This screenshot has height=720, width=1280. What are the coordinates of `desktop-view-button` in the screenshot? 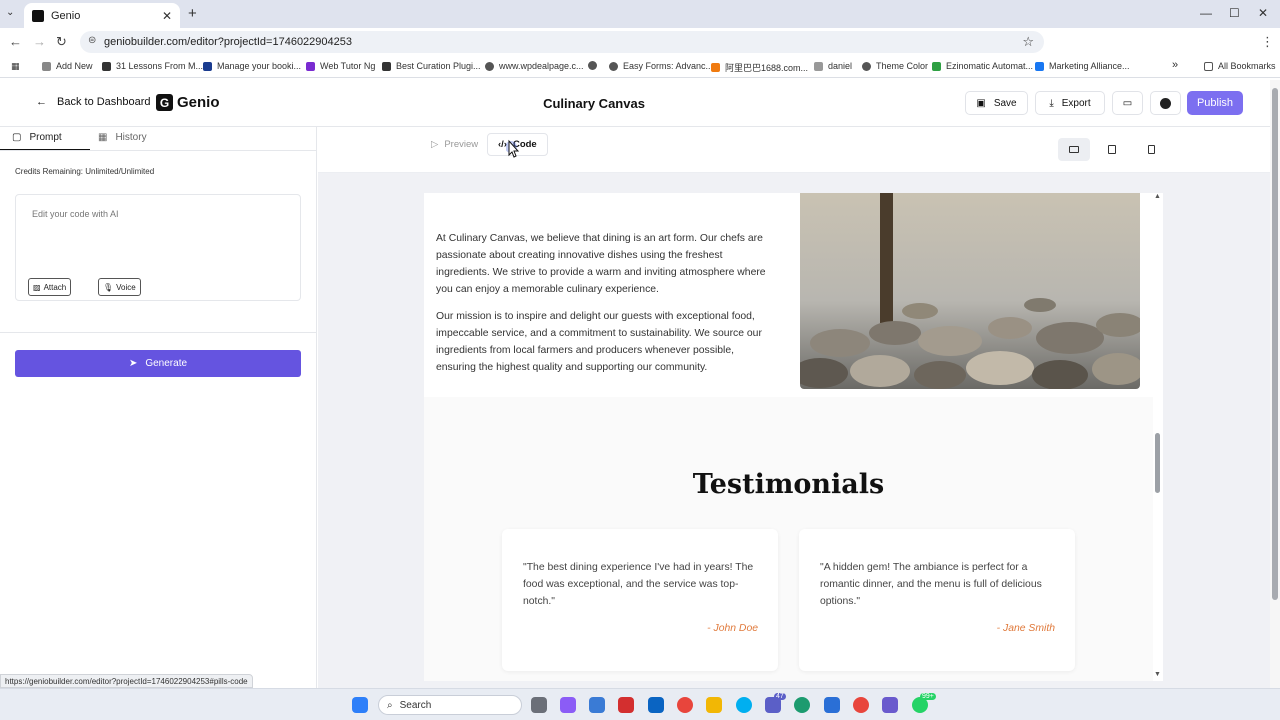 It's located at (1074, 149).